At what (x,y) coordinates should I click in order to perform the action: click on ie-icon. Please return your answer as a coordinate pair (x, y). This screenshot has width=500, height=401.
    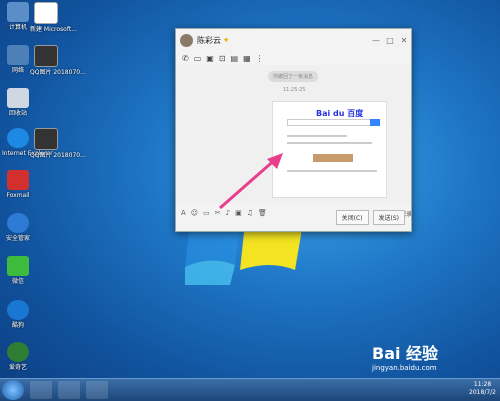
    Looking at the image, I should click on (18, 138).